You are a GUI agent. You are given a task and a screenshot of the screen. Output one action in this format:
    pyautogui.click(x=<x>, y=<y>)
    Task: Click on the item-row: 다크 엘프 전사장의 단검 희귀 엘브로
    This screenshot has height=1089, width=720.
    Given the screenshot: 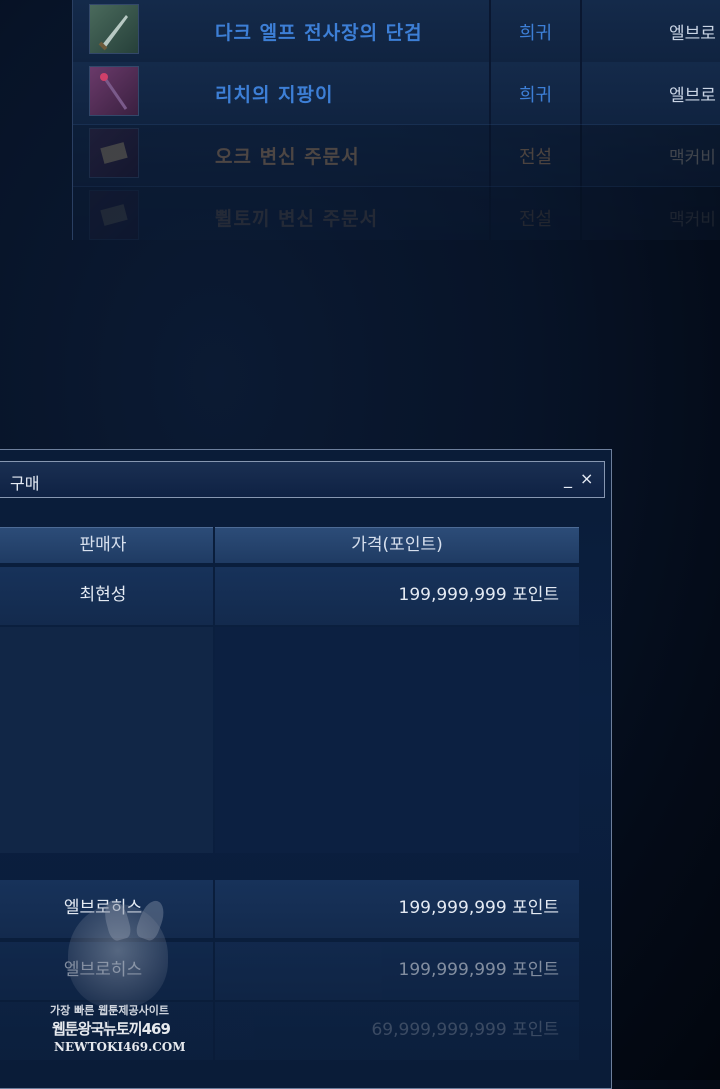 What is the action you would take?
    pyautogui.click(x=396, y=31)
    